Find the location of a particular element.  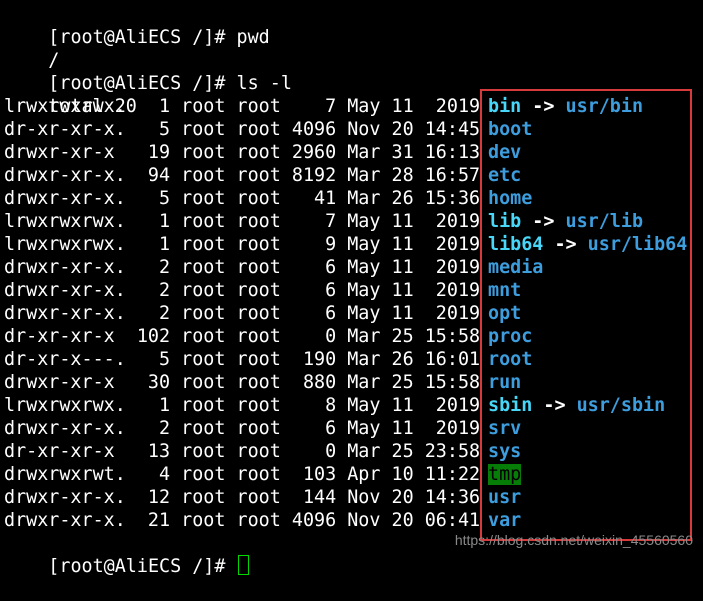

ls-row-entry: sys is located at coordinates (504, 451).